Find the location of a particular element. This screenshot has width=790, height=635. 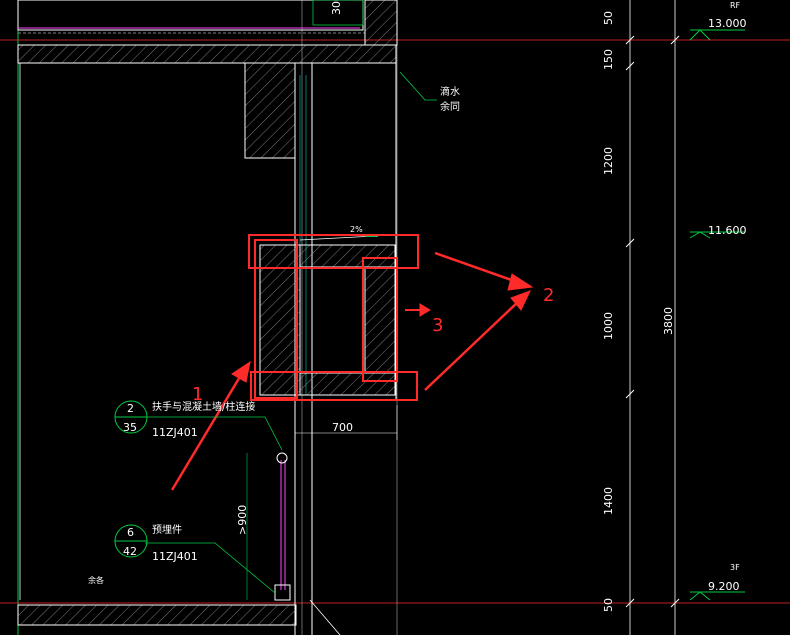

dim-900: >900 is located at coordinates (242, 520).